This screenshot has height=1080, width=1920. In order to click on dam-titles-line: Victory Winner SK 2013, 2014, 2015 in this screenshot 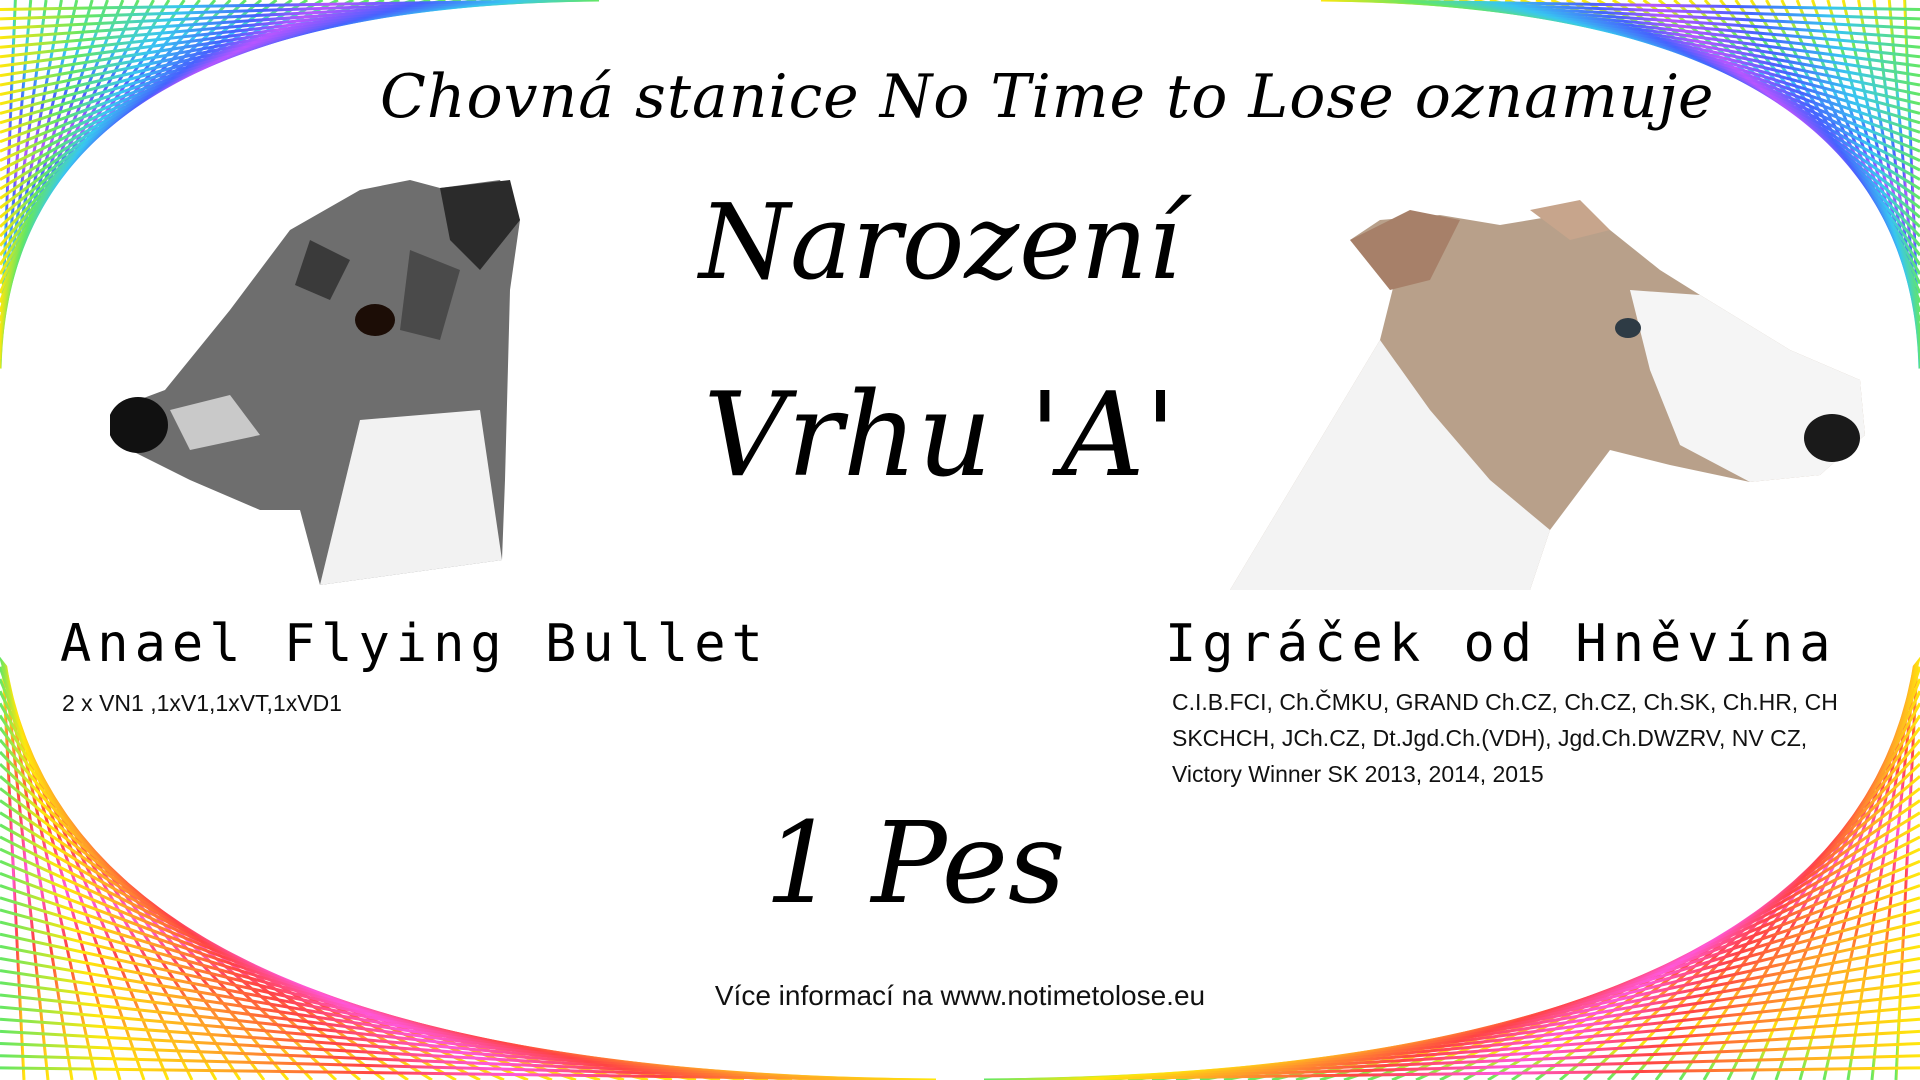, I will do `click(1358, 774)`.